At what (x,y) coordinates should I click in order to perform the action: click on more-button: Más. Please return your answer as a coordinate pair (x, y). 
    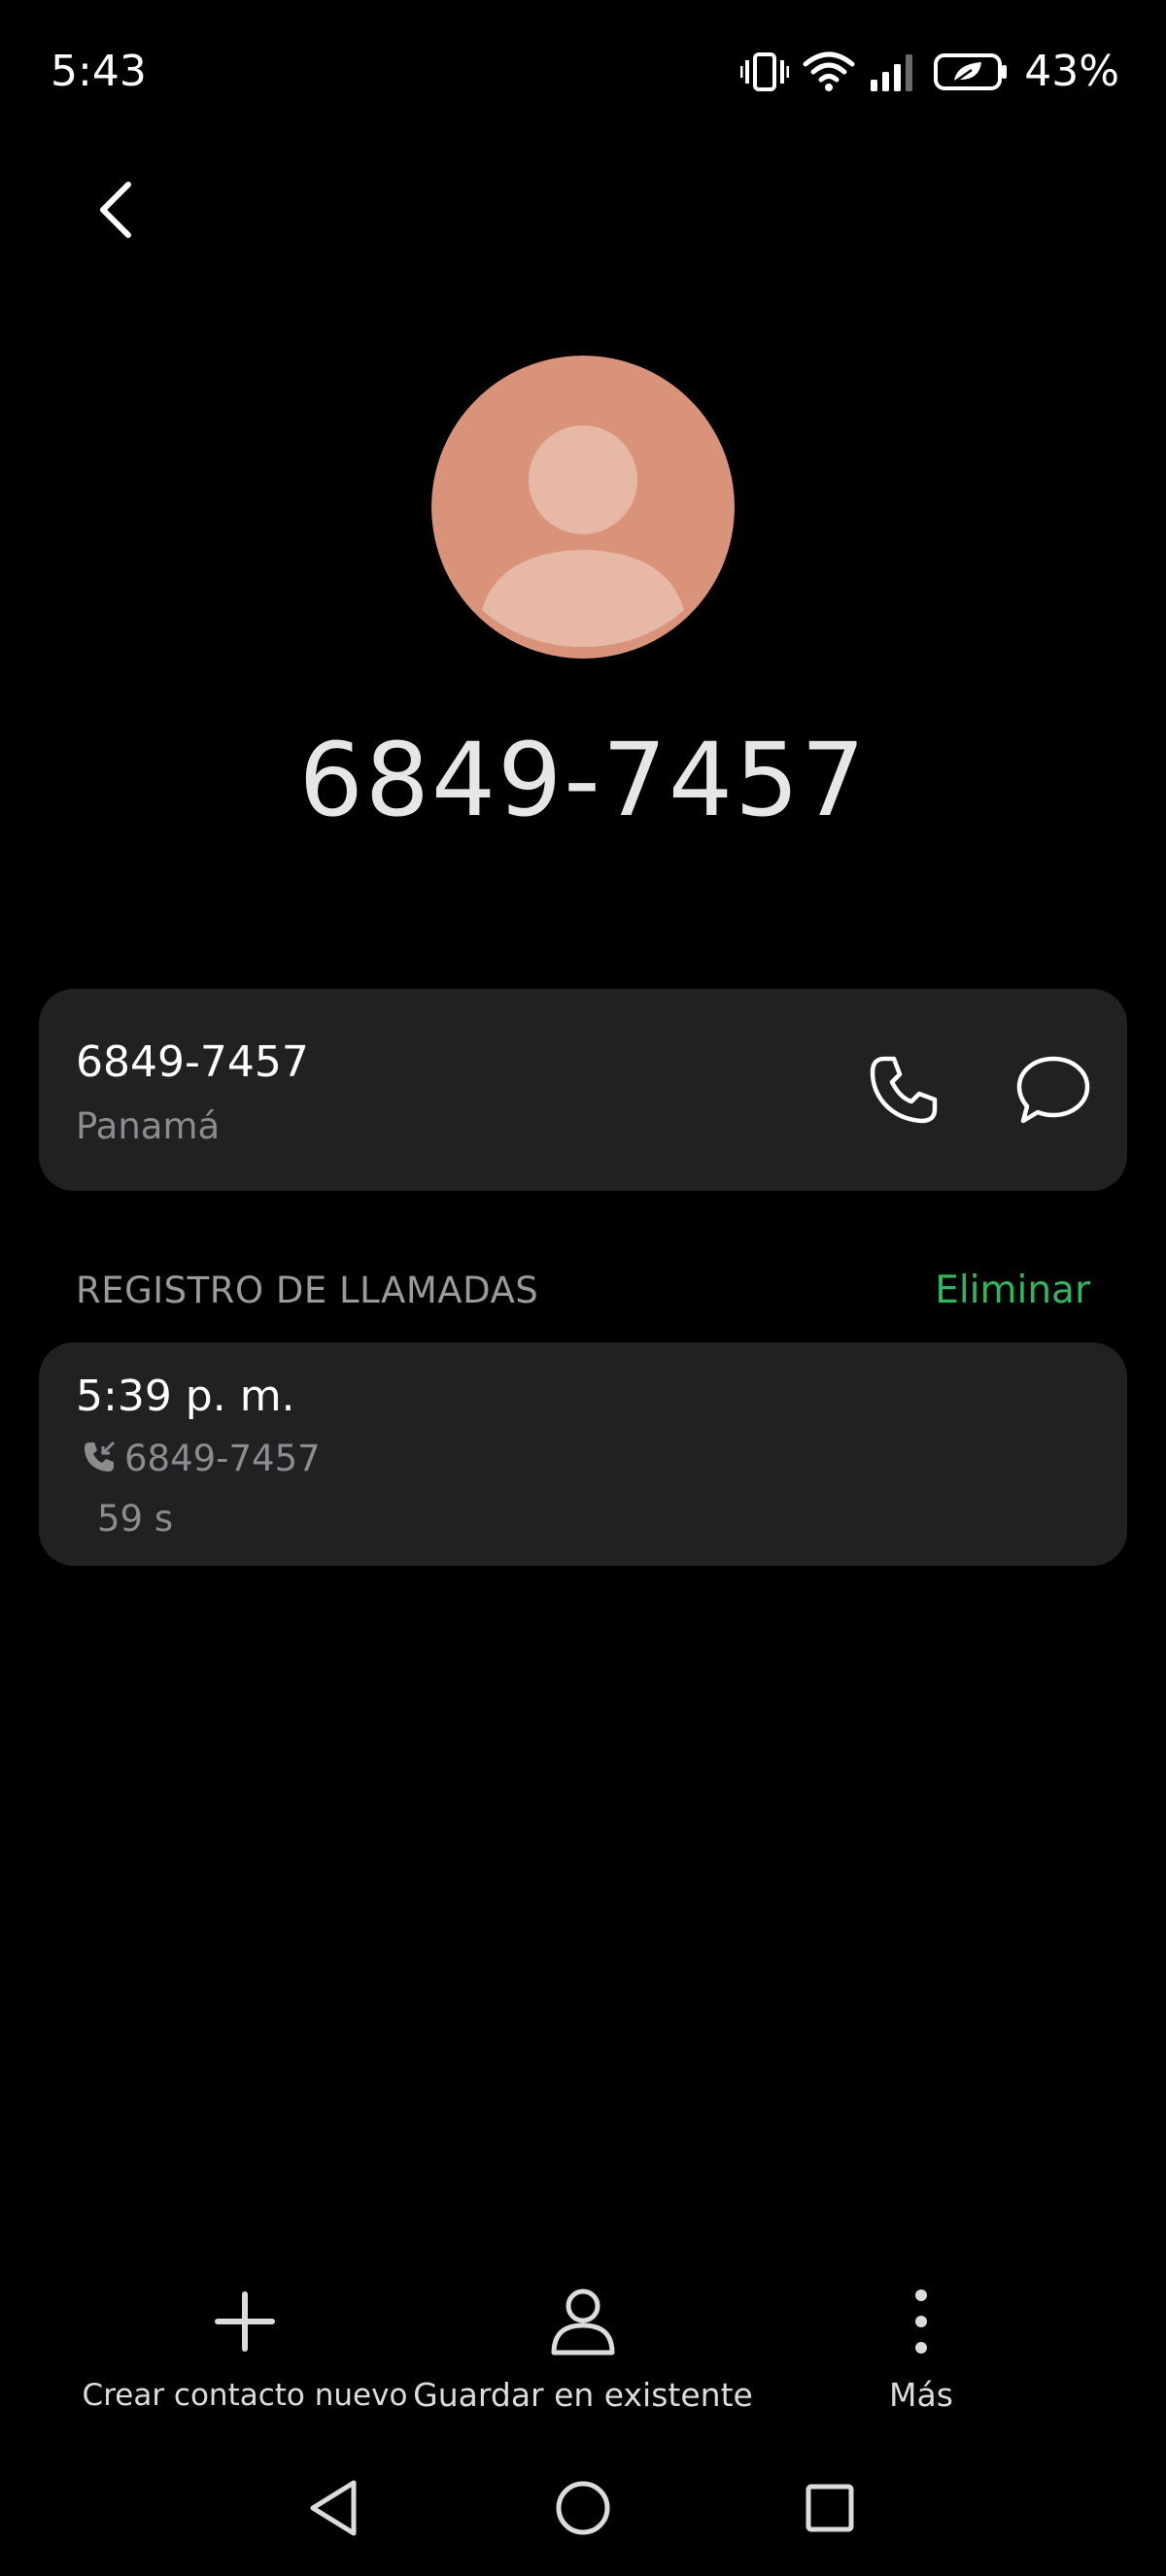
    Looking at the image, I should click on (921, 2351).